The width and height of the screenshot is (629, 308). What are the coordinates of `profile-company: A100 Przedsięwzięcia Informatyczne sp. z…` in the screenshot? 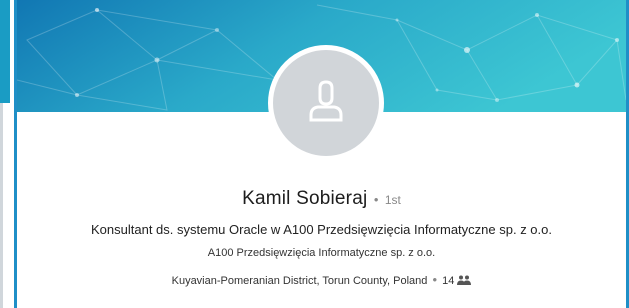 It's located at (321, 253).